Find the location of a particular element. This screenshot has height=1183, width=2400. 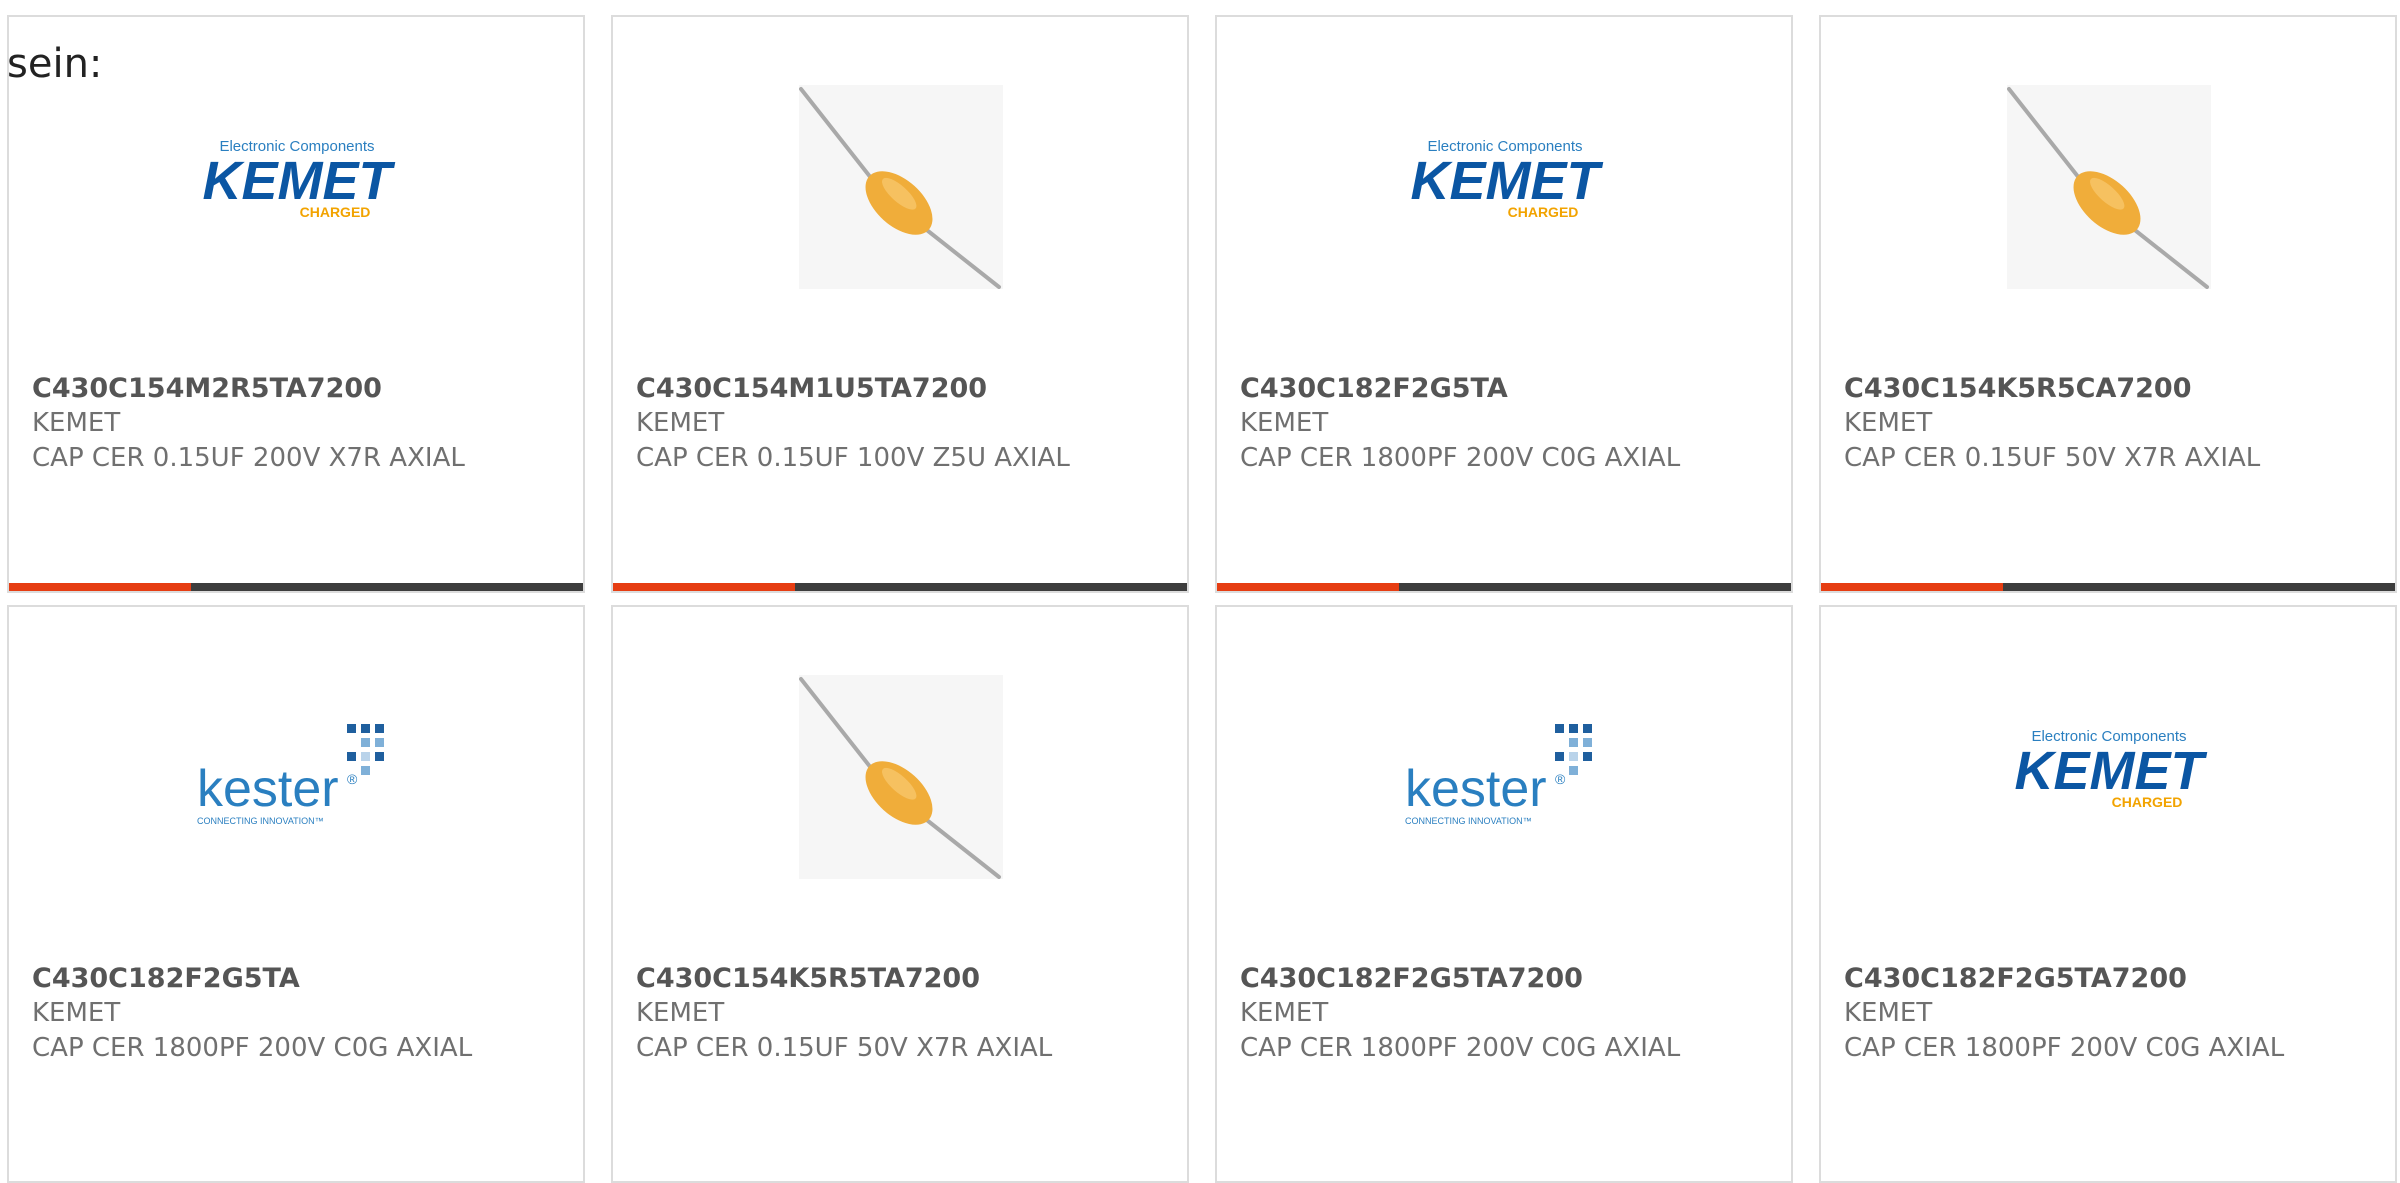

part-number: C430C154M1U5TA7200 is located at coordinates (906, 388).